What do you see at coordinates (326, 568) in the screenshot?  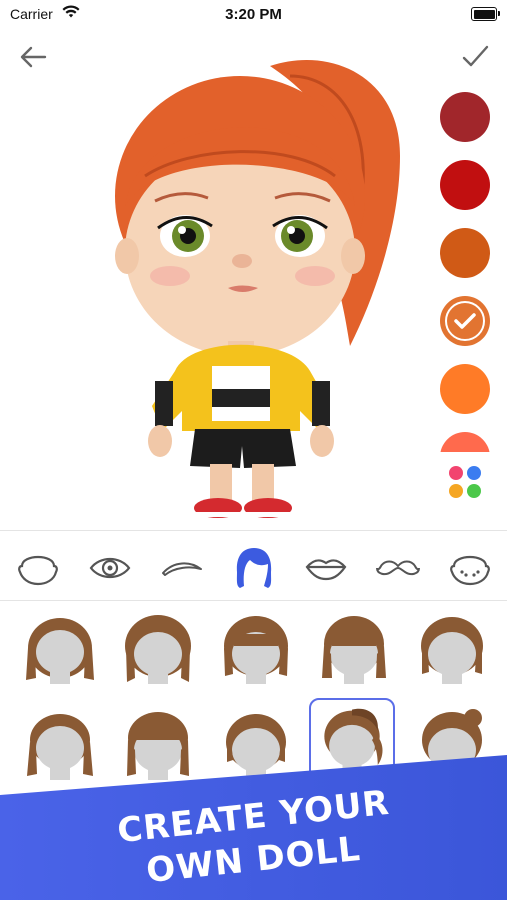 I see `lips-icon` at bounding box center [326, 568].